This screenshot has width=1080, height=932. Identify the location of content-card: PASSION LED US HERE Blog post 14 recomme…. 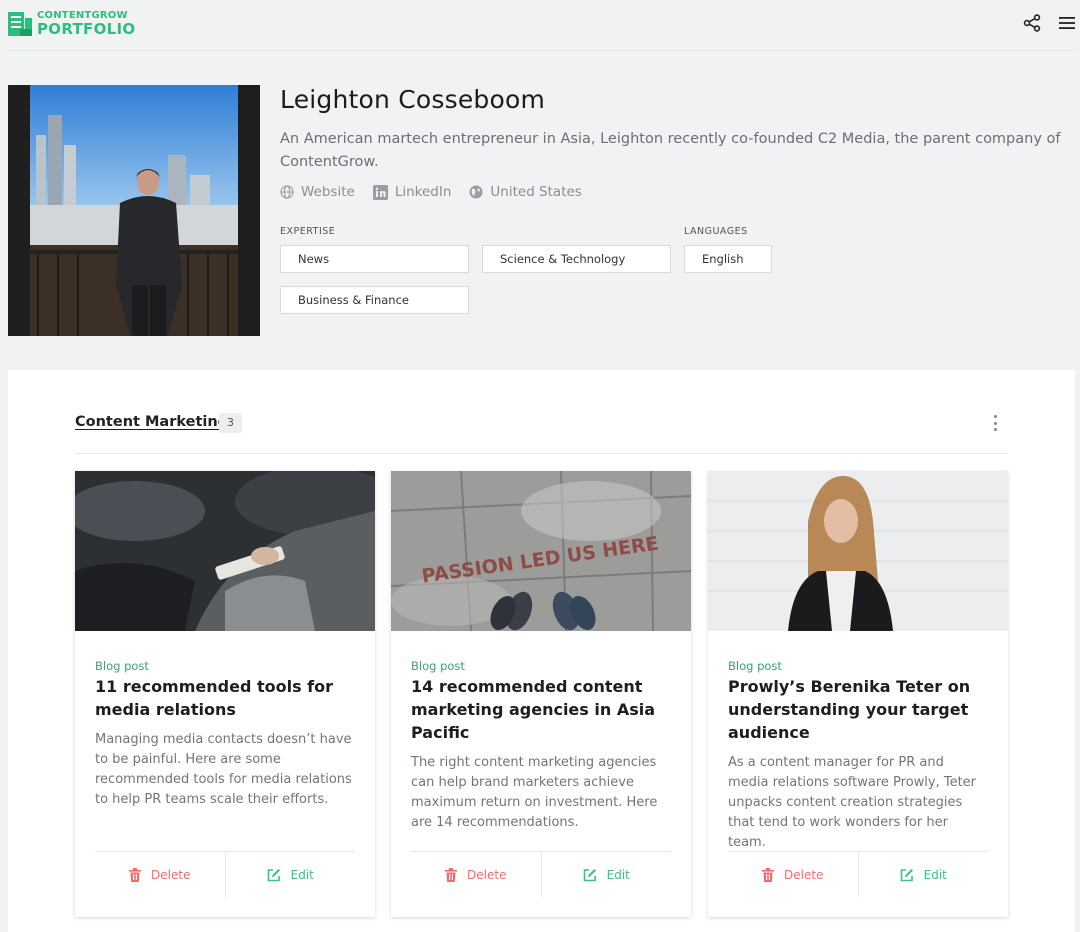
(541, 694).